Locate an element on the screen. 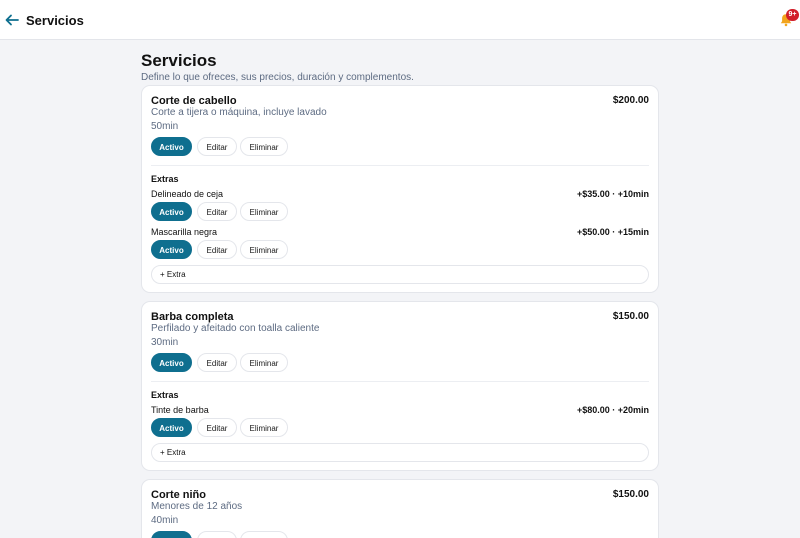 The height and width of the screenshot is (538, 800). extra-price: +$80.00 · +20min is located at coordinates (612, 410).